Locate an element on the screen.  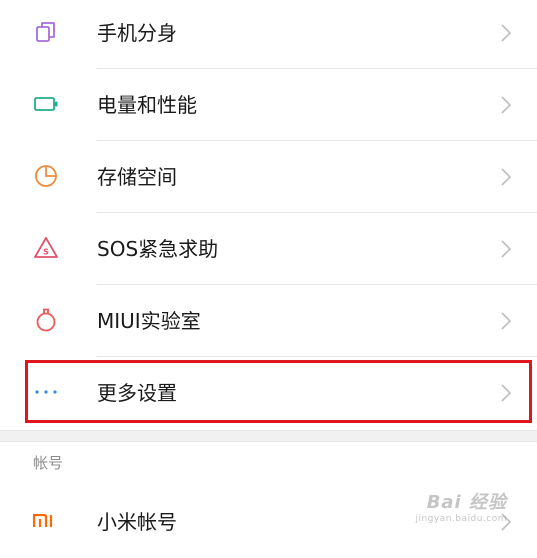
sos-warning-icon: S is located at coordinates (46, 248).